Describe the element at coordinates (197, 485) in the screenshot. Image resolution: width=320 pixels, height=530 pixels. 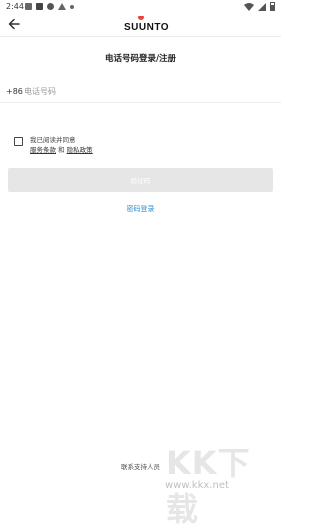
I see `watermark-url: www.kkx.net` at that location.